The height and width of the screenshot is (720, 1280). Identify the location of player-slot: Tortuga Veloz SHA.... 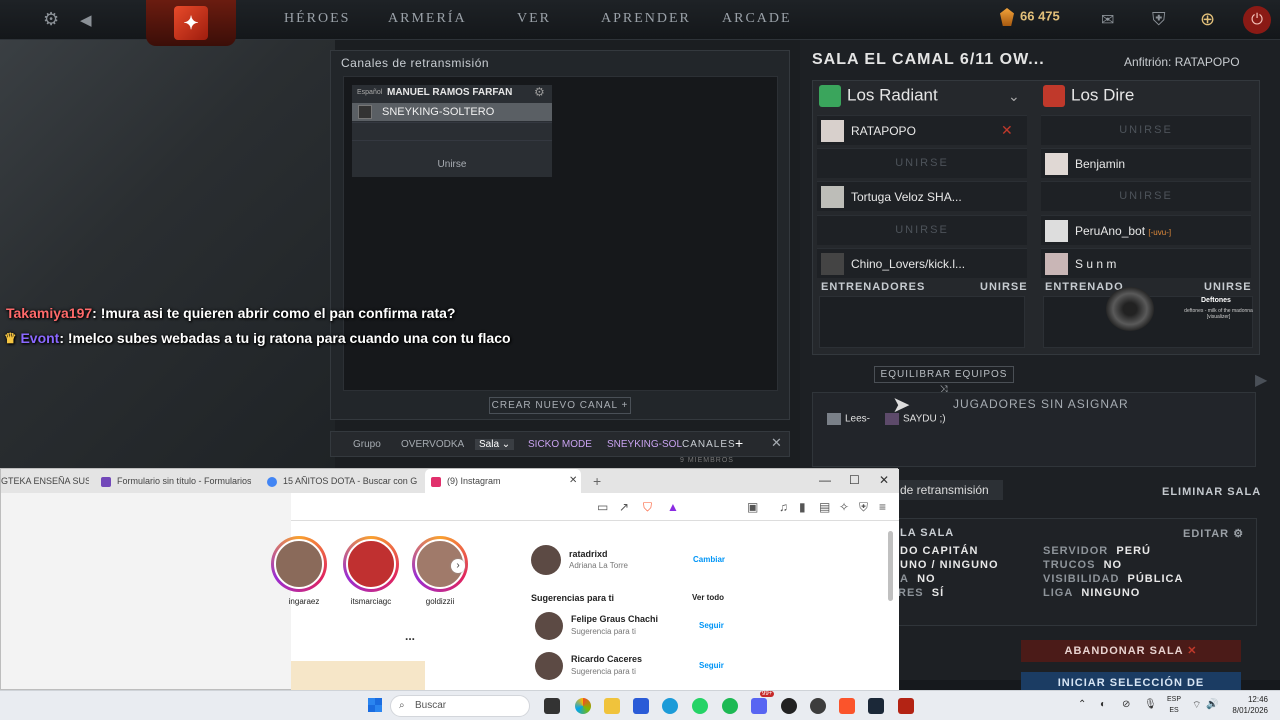
(922, 196).